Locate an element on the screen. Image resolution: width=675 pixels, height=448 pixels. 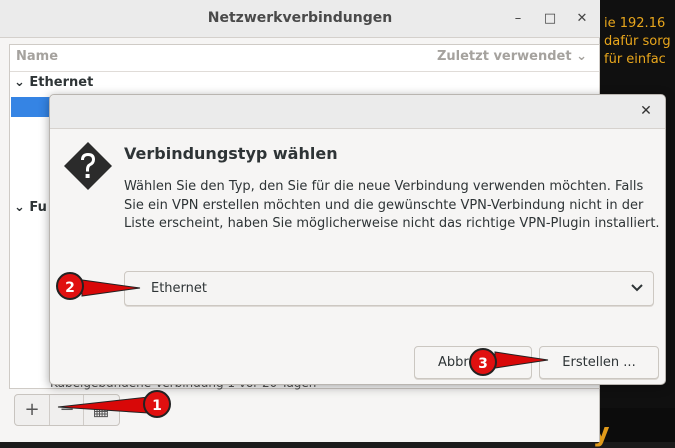
step-marker-3: 3 is located at coordinates (483, 362).